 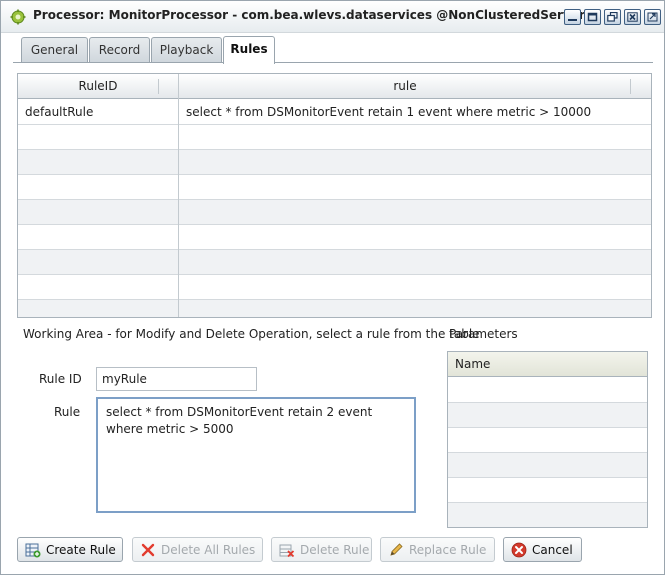 I want to click on create-rule-button: Create Rule, so click(x=70, y=549).